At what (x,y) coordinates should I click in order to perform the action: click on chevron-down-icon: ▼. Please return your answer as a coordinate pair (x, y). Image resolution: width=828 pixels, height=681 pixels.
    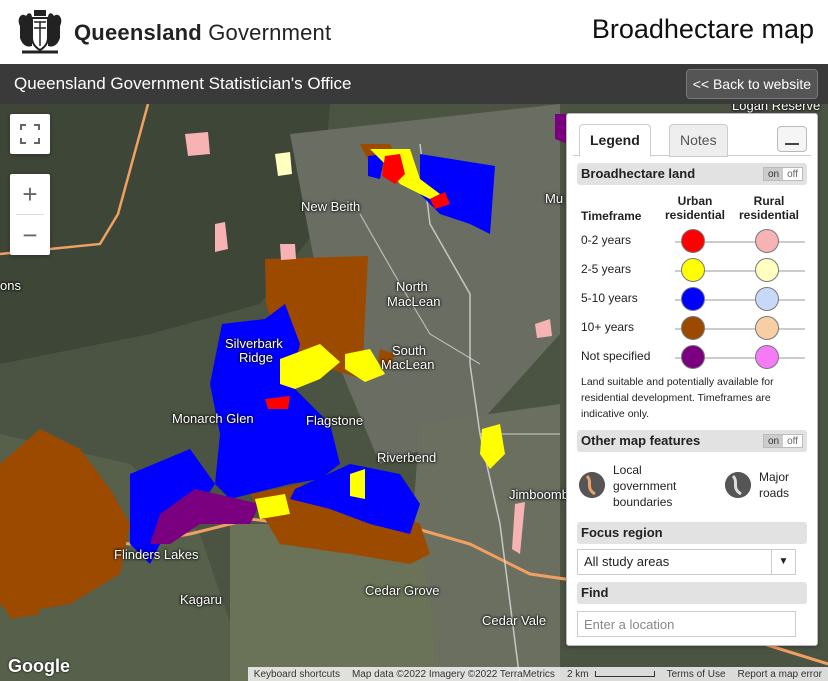
    Looking at the image, I should click on (783, 562).